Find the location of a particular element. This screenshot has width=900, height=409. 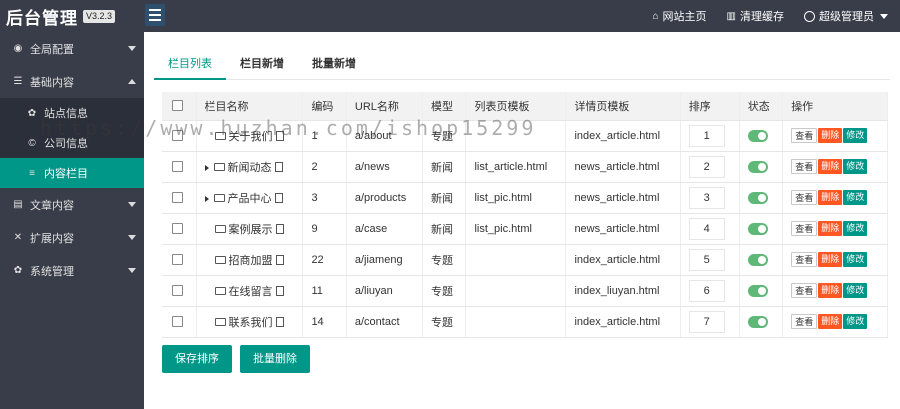

col-header-status: 状态 is located at coordinates (761, 106).